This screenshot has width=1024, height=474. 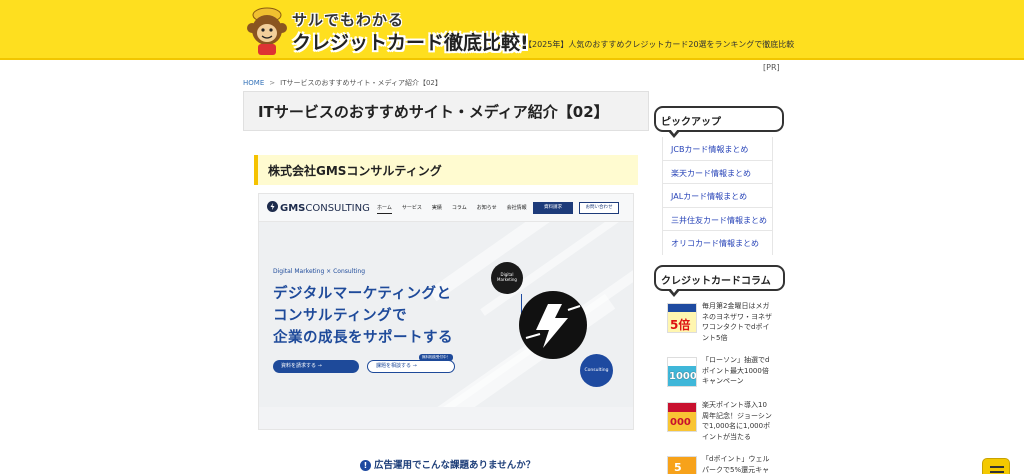 I want to click on hamburger-menu-button, so click(x=996, y=466).